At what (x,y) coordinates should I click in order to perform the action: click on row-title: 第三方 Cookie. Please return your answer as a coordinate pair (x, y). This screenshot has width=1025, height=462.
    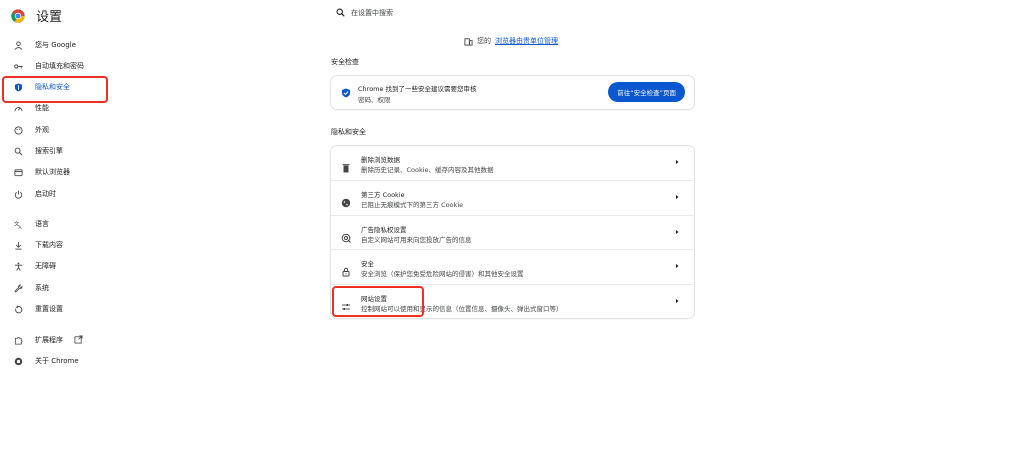
    Looking at the image, I should click on (383, 195).